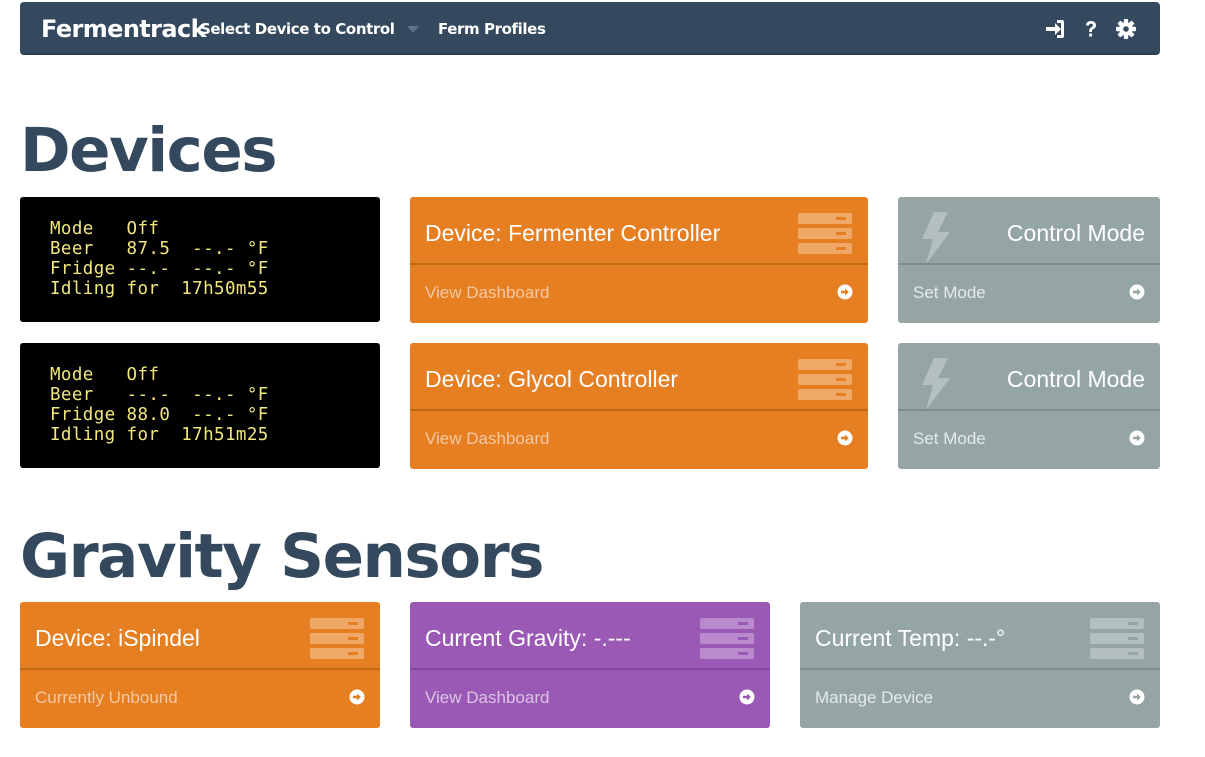 The height and width of the screenshot is (757, 1205). Describe the element at coordinates (1091, 29) in the screenshot. I see `question-icon` at that location.